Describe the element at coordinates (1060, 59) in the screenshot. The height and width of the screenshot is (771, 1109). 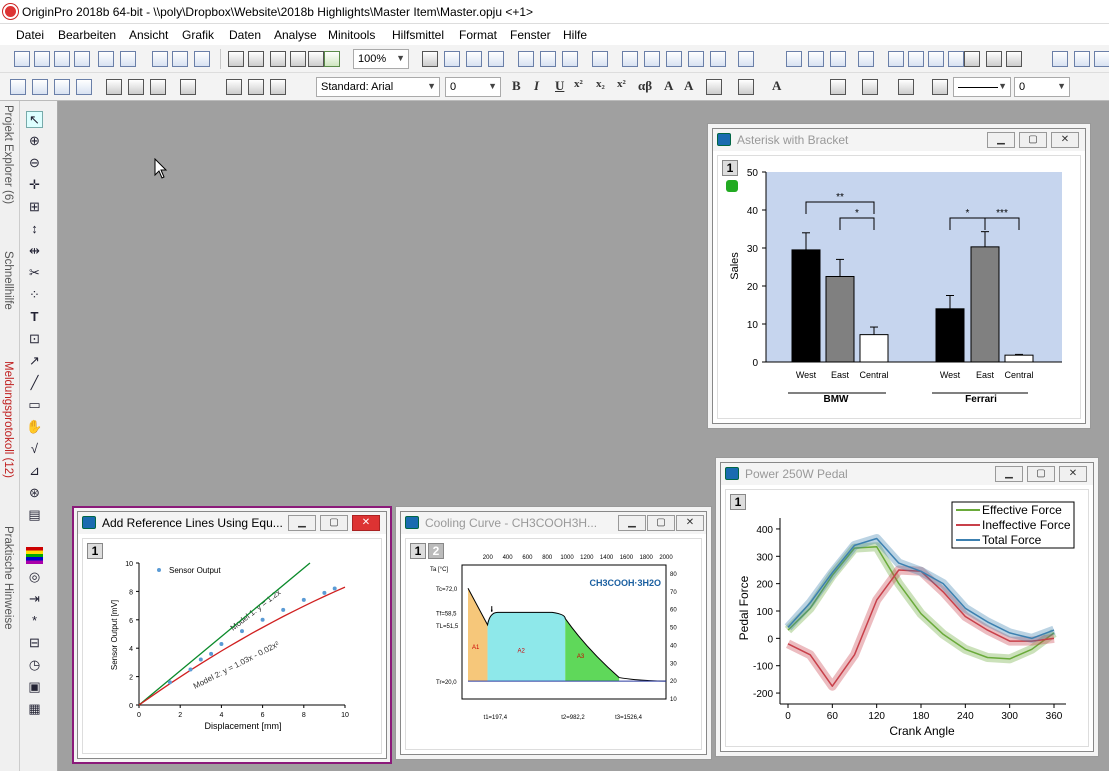
I see `x-column-icon` at that location.